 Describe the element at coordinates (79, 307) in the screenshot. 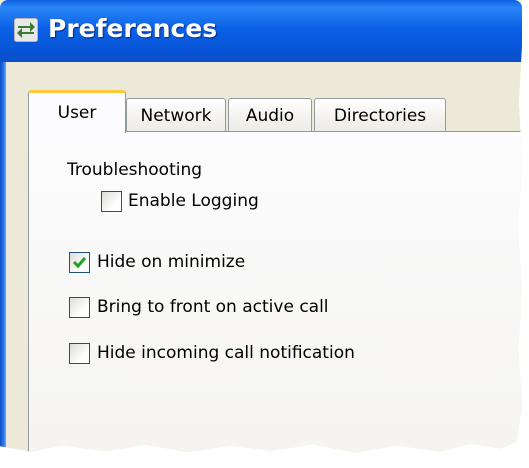

I see `bring-to-front-checkbox` at that location.